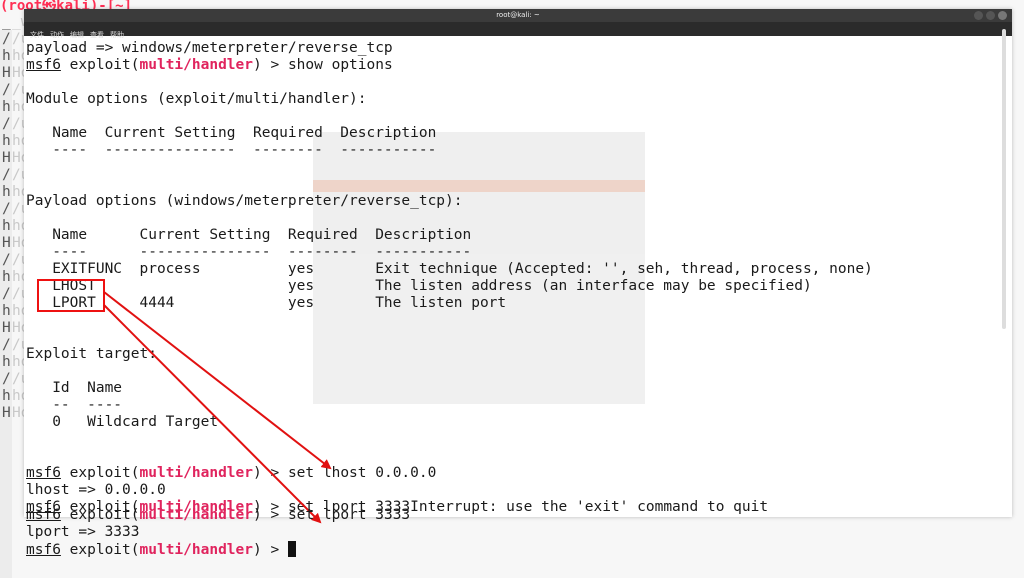 The image size is (1024, 578). I want to click on arrow-to-lhost, so click(217, 380).